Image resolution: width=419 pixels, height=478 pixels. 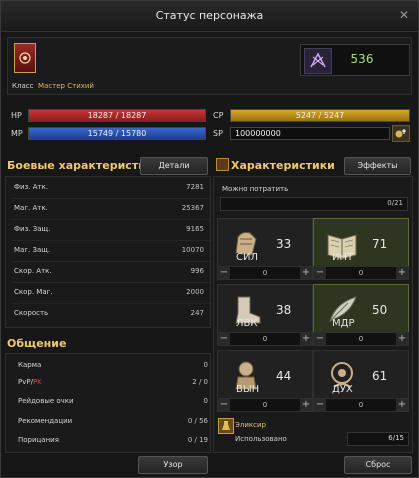 I want to click on reset-button: Сброс, so click(x=378, y=465).